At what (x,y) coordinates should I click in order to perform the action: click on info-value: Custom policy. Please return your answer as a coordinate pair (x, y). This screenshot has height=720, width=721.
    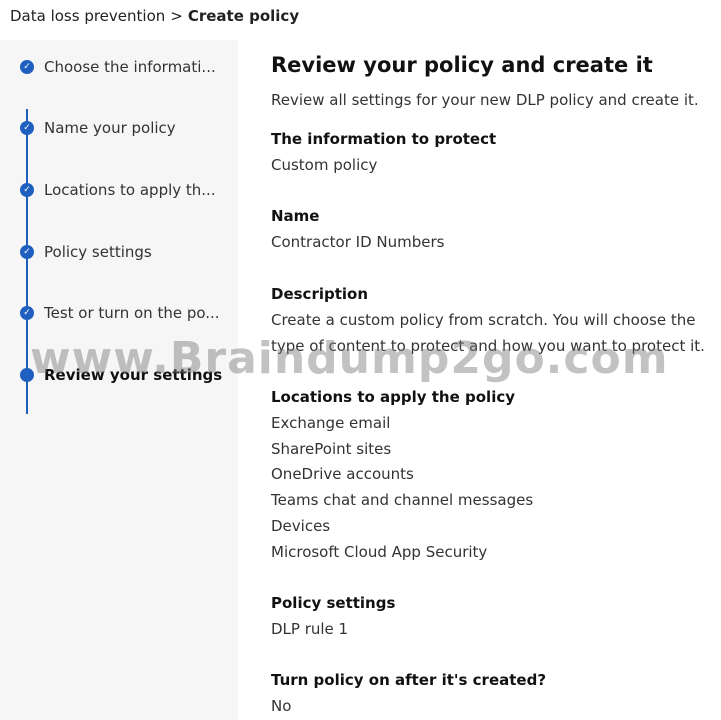
    Looking at the image, I should click on (324, 165).